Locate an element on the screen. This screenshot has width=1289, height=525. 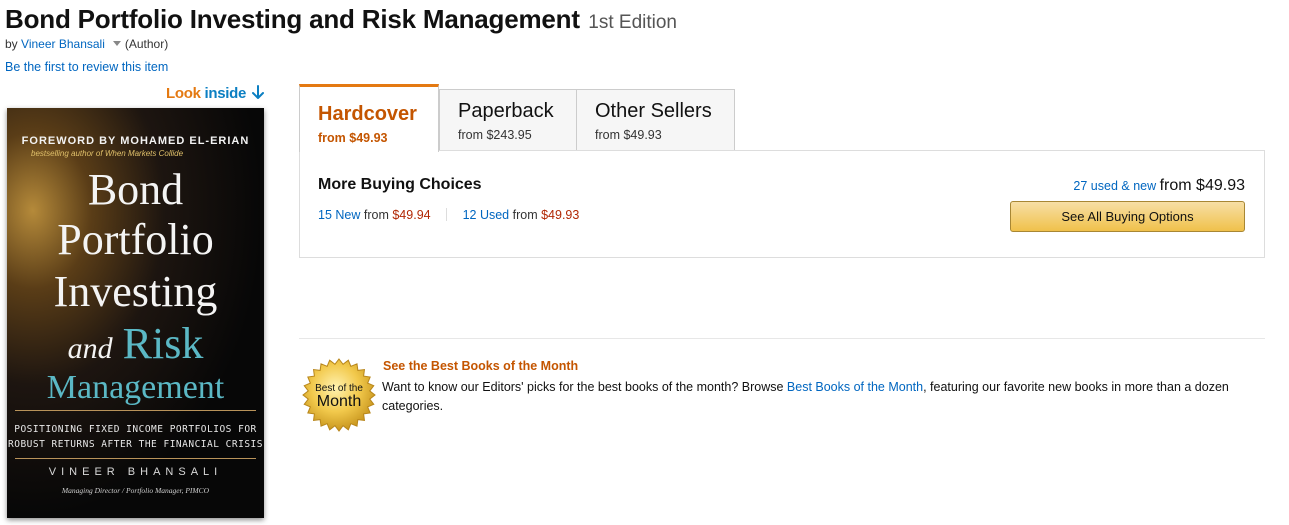
tab-hardcover: Hardcover from $49.93 is located at coordinates (369, 118).